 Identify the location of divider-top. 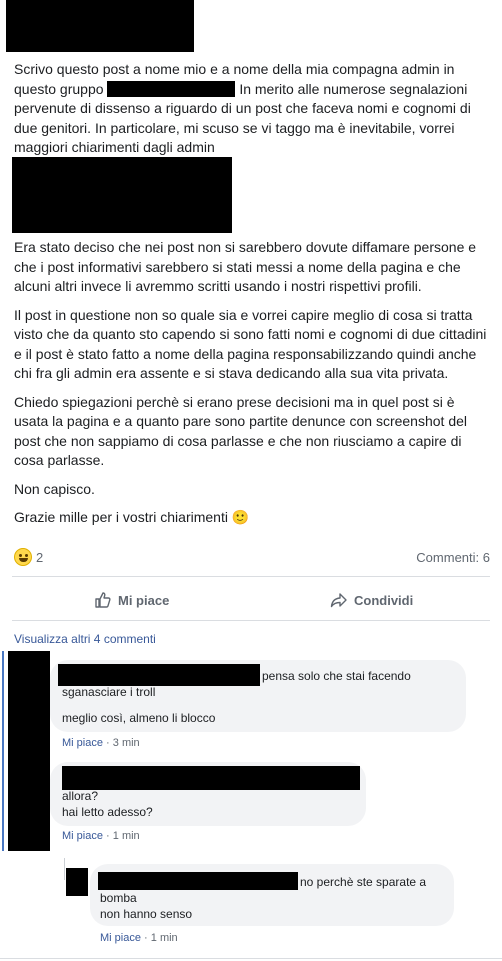
(251, 576).